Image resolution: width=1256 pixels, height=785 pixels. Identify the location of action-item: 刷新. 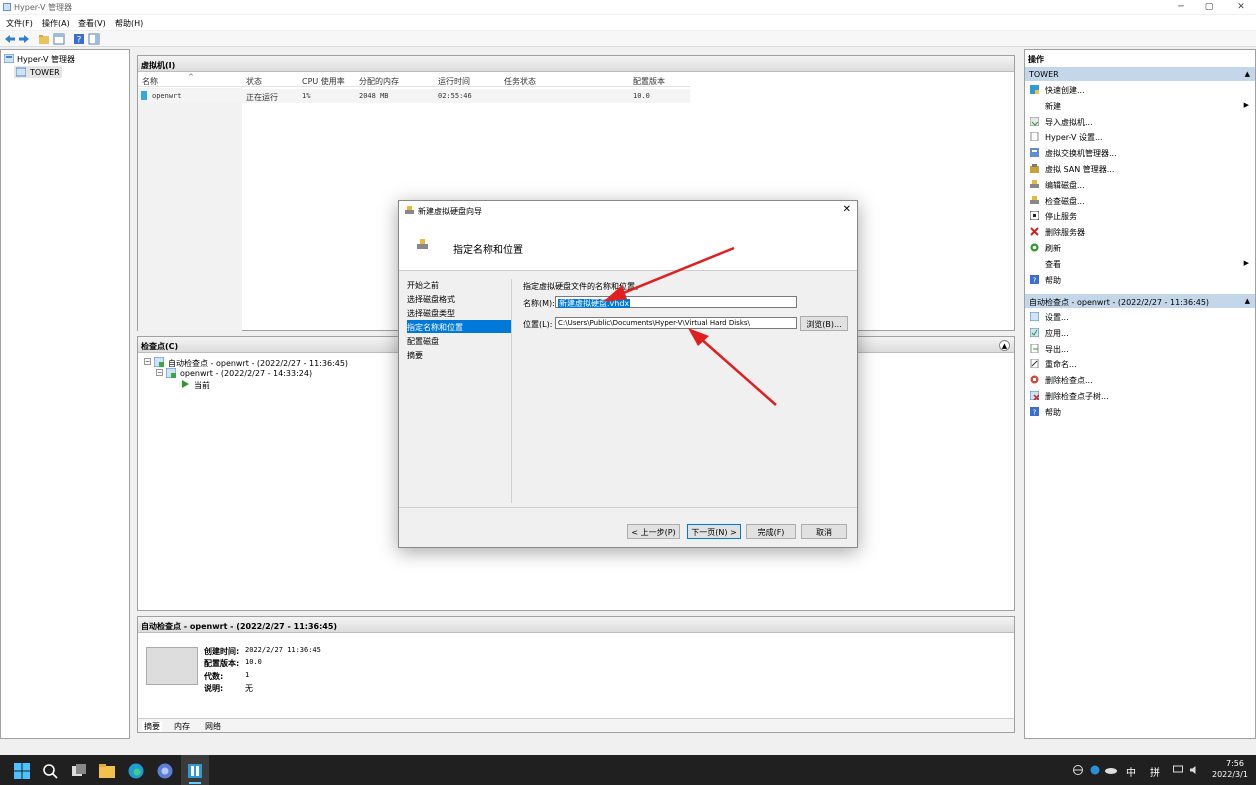
(1140, 248).